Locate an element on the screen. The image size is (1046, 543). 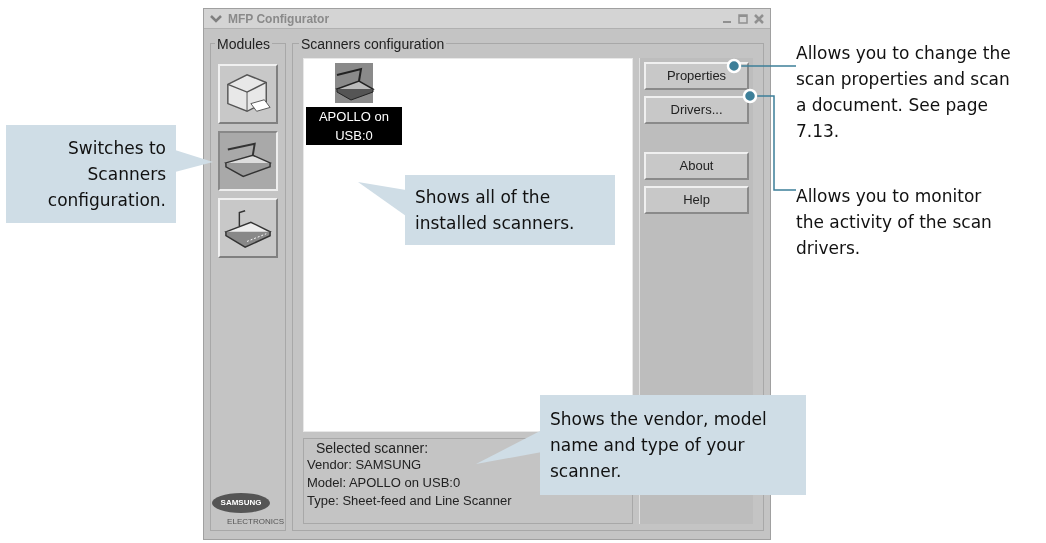
scanner-item: APOLLO on USB:0 is located at coordinates (354, 126).